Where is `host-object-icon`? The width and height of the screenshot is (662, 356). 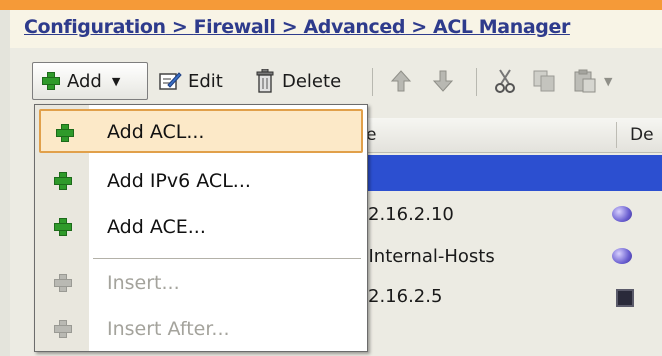
host-object-icon is located at coordinates (625, 298).